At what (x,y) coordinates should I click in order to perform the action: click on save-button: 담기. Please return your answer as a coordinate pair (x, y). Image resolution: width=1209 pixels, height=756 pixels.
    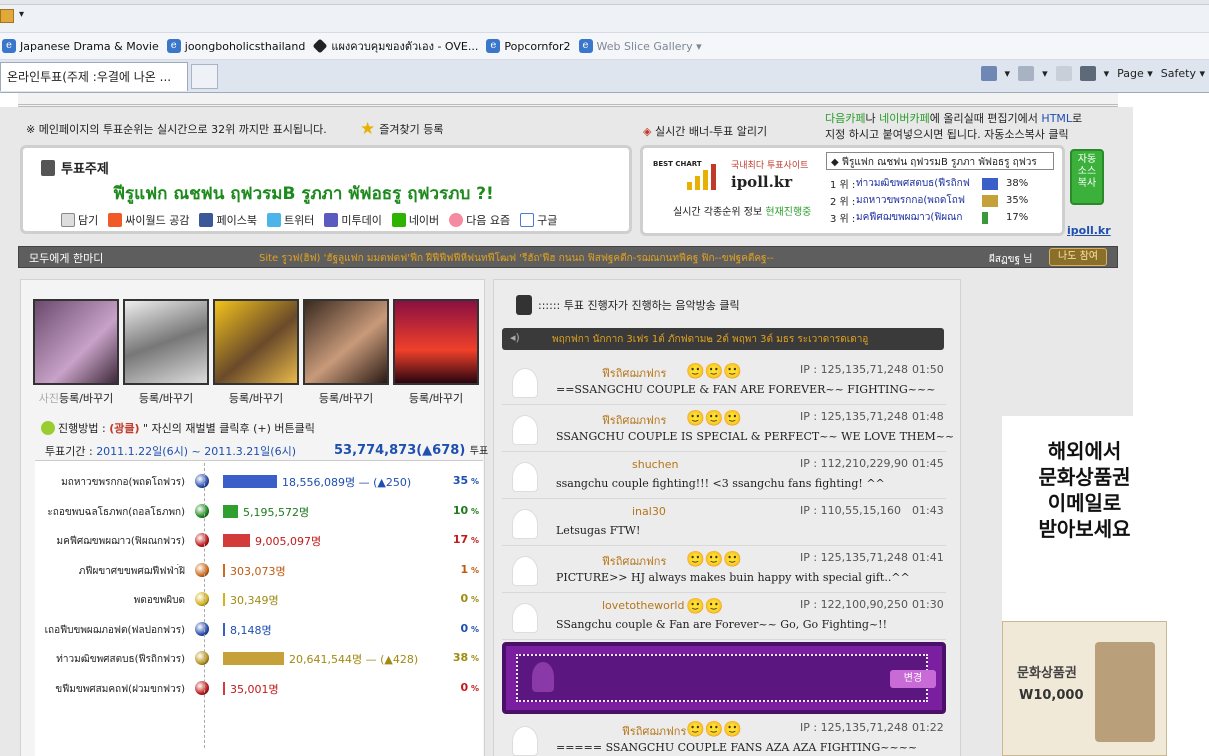
    Looking at the image, I should click on (79, 220).